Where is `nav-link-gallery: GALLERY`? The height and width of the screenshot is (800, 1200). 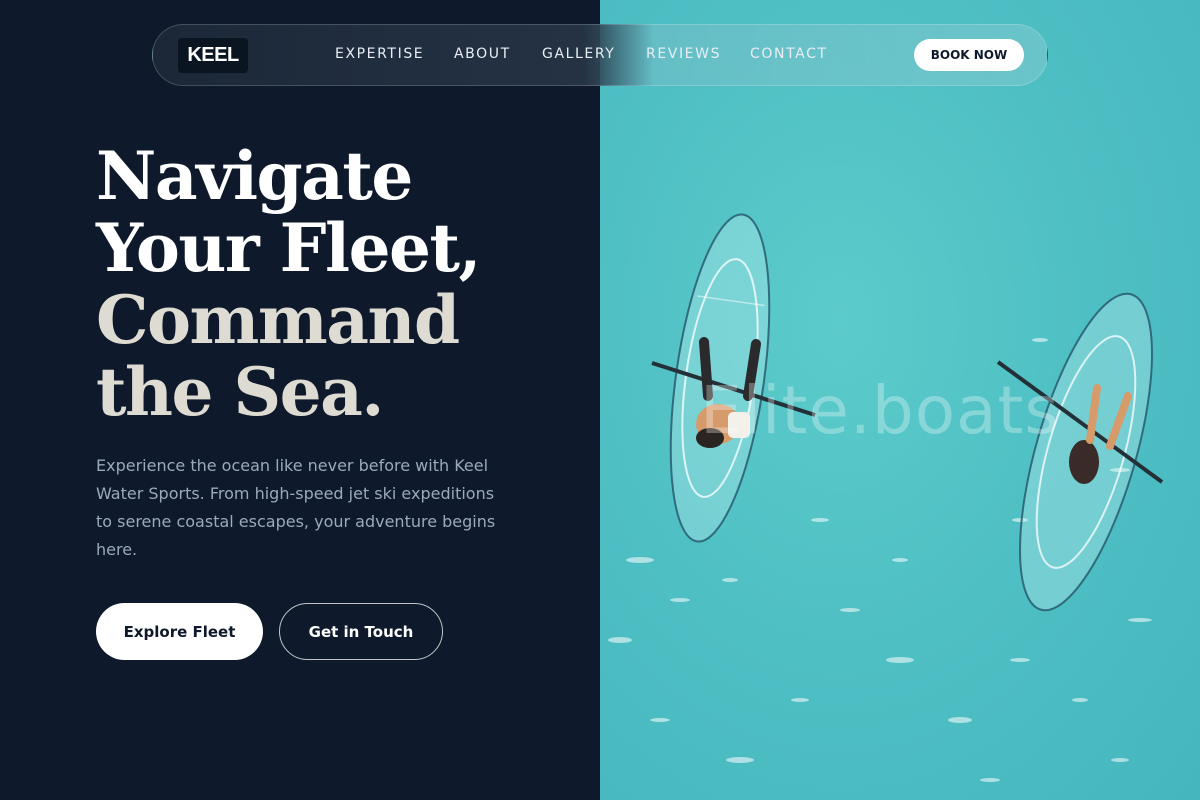
nav-link-gallery: GALLERY is located at coordinates (578, 54).